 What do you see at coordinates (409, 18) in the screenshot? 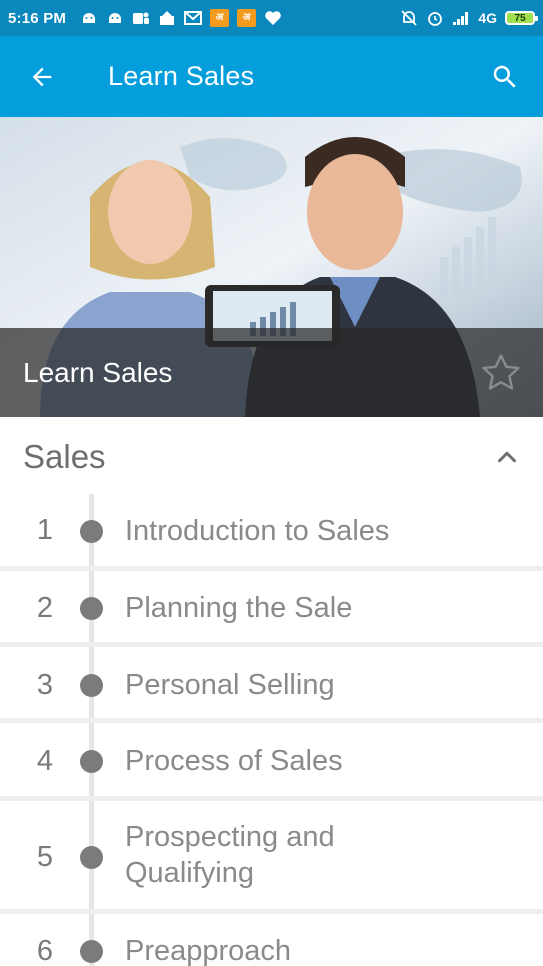
I see `mute-icon` at bounding box center [409, 18].